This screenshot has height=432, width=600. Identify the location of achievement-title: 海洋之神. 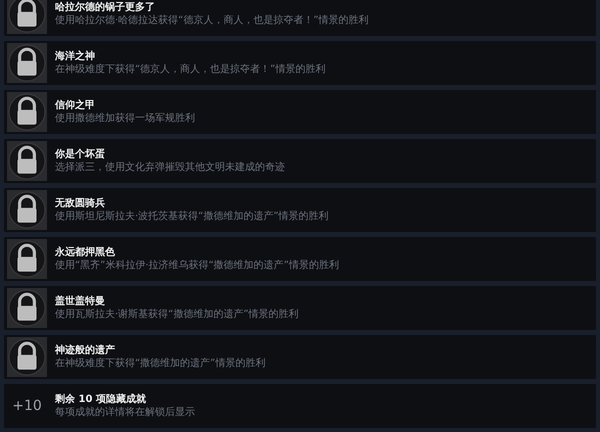
(75, 56).